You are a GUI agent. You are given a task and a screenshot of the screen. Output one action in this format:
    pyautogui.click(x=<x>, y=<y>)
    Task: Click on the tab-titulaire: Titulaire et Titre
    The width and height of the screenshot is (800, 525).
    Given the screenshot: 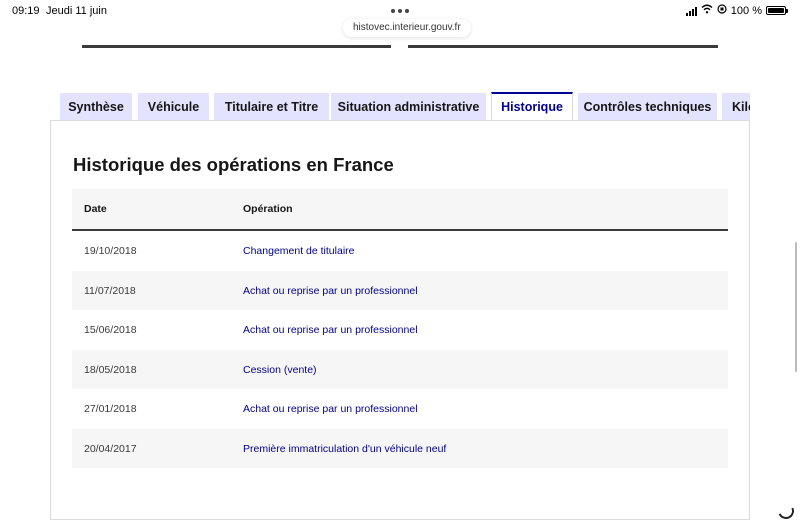 What is the action you would take?
    pyautogui.click(x=271, y=107)
    